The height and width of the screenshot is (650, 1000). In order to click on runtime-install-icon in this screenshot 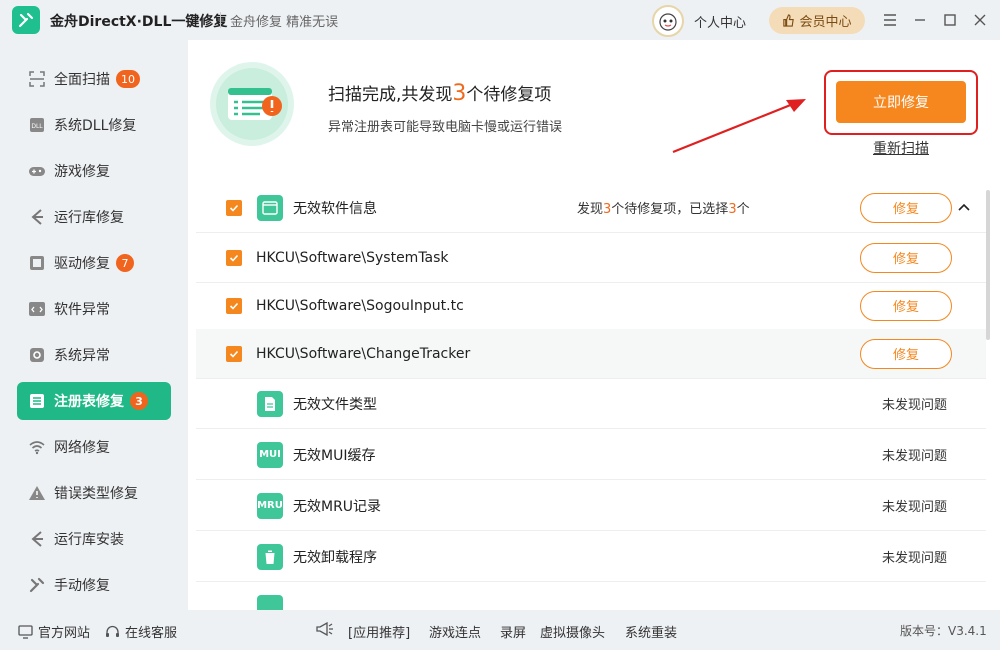, I will do `click(37, 539)`.